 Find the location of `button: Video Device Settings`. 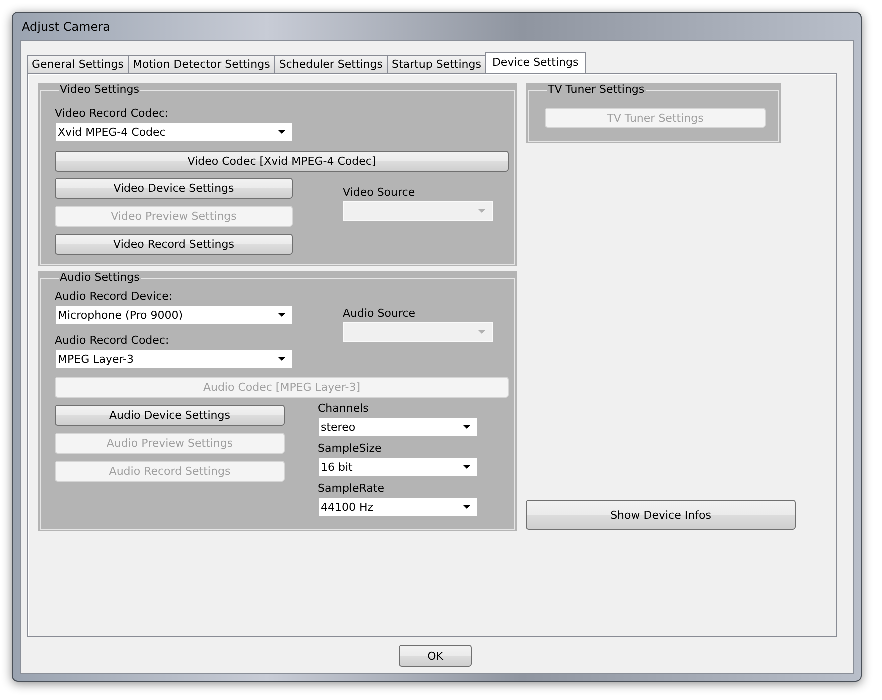

button: Video Device Settings is located at coordinates (174, 188).